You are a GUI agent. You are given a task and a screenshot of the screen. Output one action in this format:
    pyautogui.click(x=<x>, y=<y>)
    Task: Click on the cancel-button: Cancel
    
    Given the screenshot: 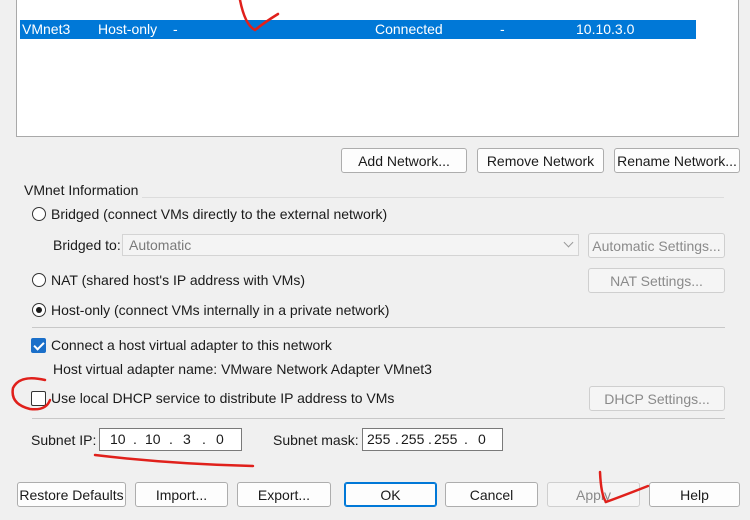 What is the action you would take?
    pyautogui.click(x=491, y=494)
    